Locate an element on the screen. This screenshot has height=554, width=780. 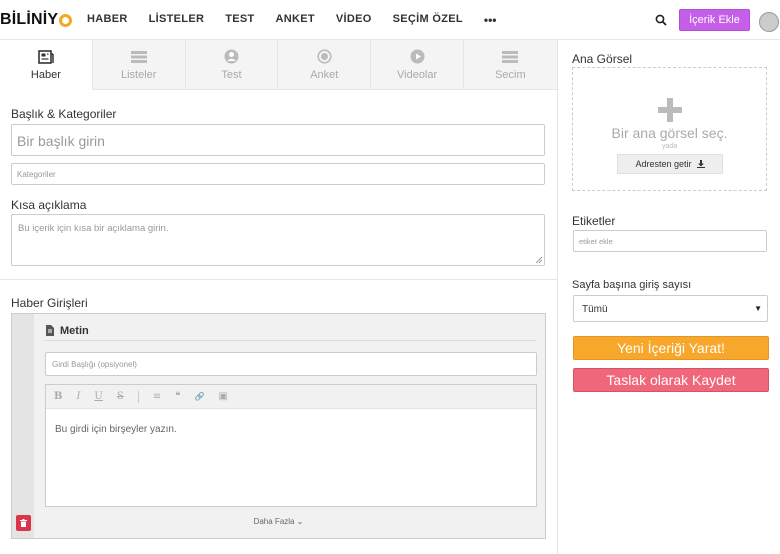
divider is located at coordinates (278, 279).